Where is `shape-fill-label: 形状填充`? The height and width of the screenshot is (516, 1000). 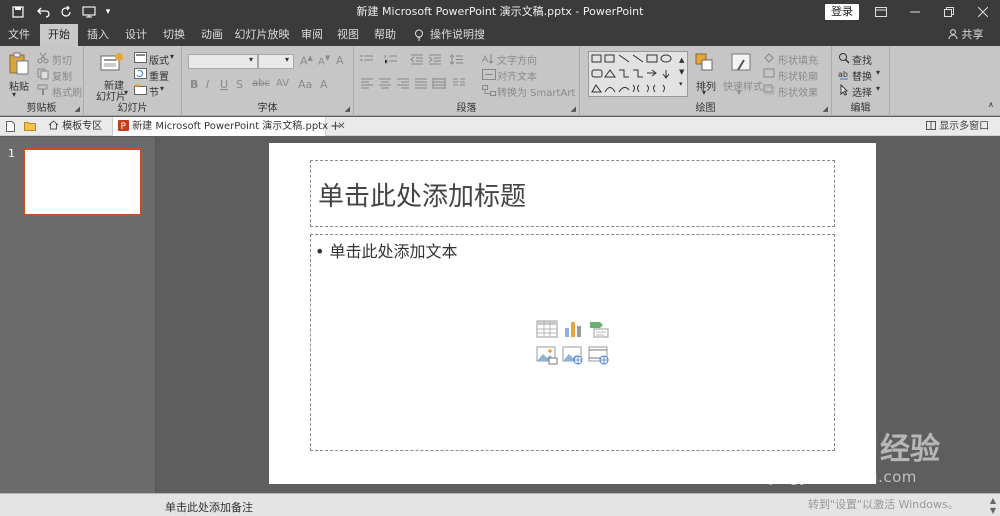 shape-fill-label: 形状填充 is located at coordinates (798, 59).